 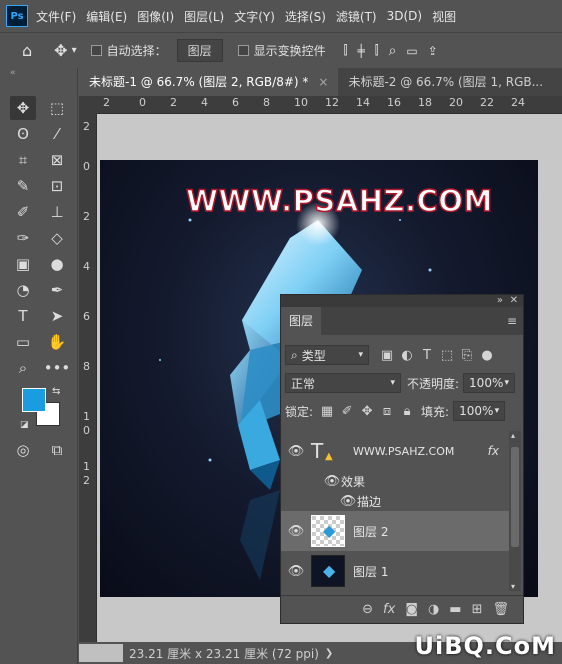 What do you see at coordinates (395, 531) in the screenshot?
I see `layer-row-2: 👁︎ ◆ 图层 2` at bounding box center [395, 531].